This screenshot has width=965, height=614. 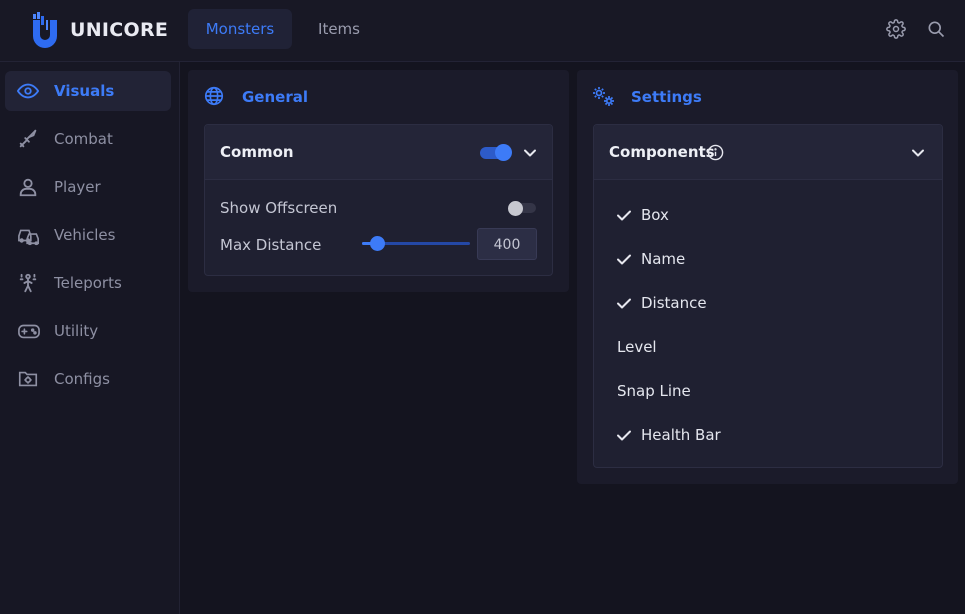 What do you see at coordinates (378, 200) in the screenshot?
I see `common-card: Common Show Offscreen Max Distance 400` at bounding box center [378, 200].